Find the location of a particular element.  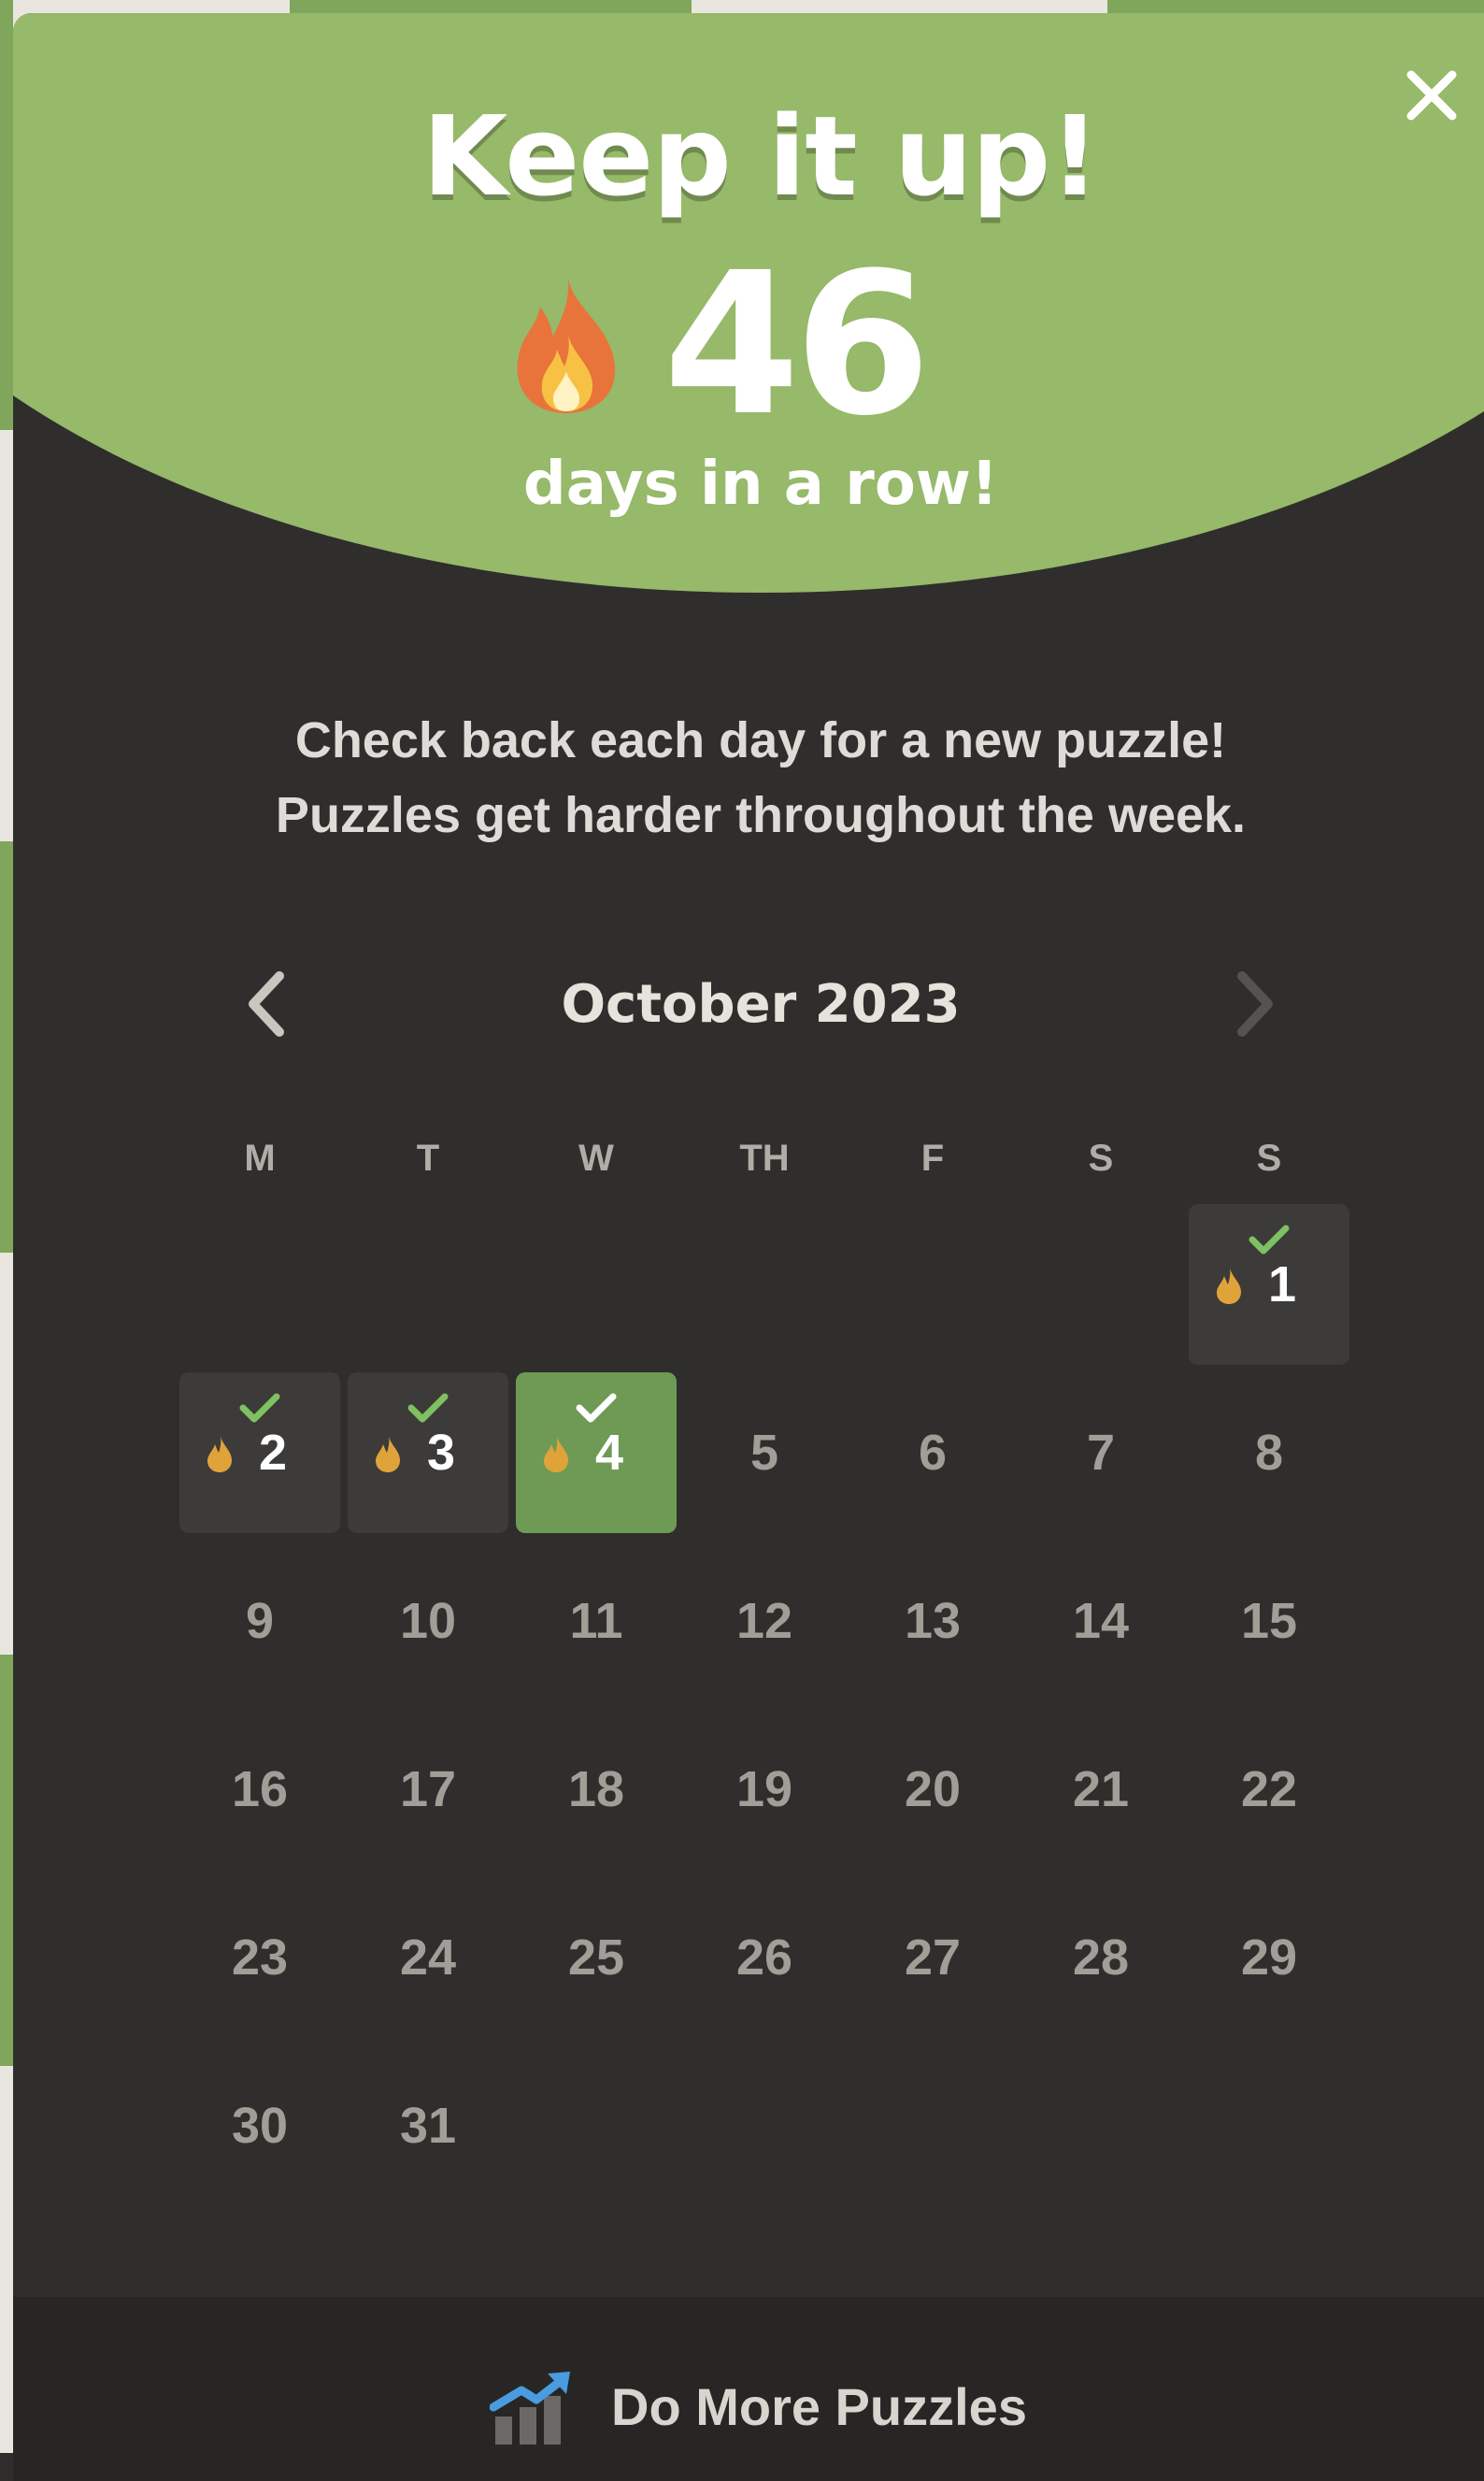

calendar-day: 11 is located at coordinates (596, 1621).